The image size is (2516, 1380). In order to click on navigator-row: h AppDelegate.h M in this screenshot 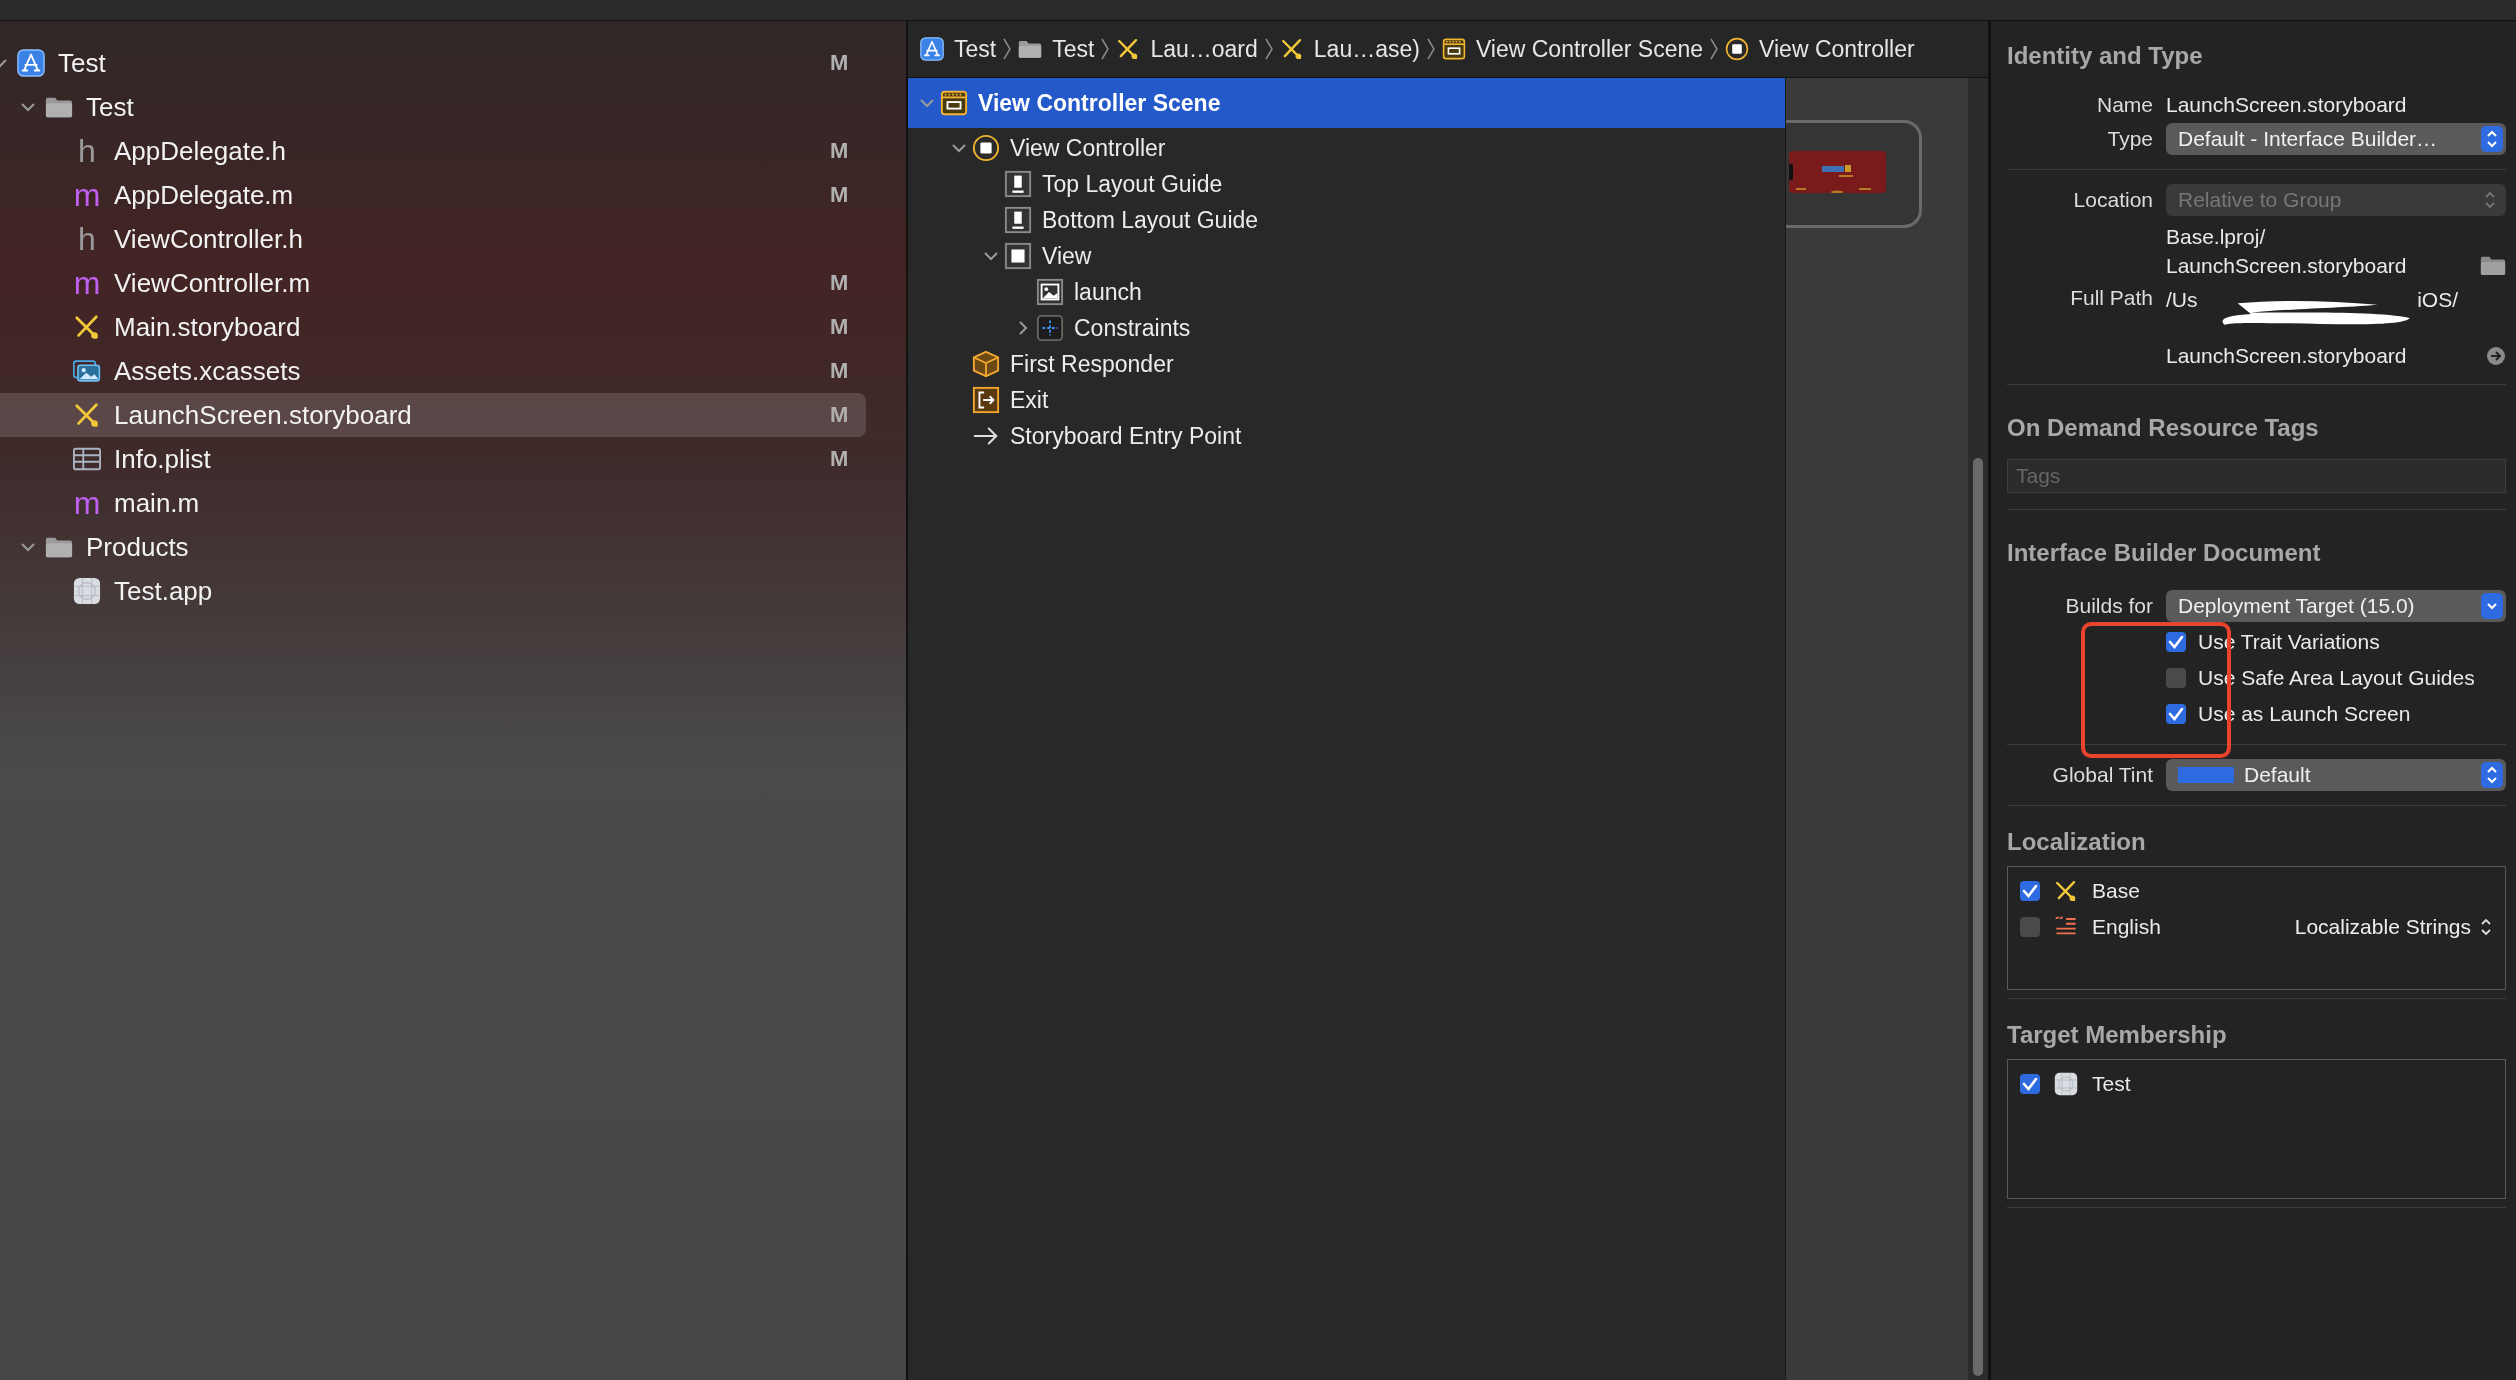, I will do `click(433, 151)`.